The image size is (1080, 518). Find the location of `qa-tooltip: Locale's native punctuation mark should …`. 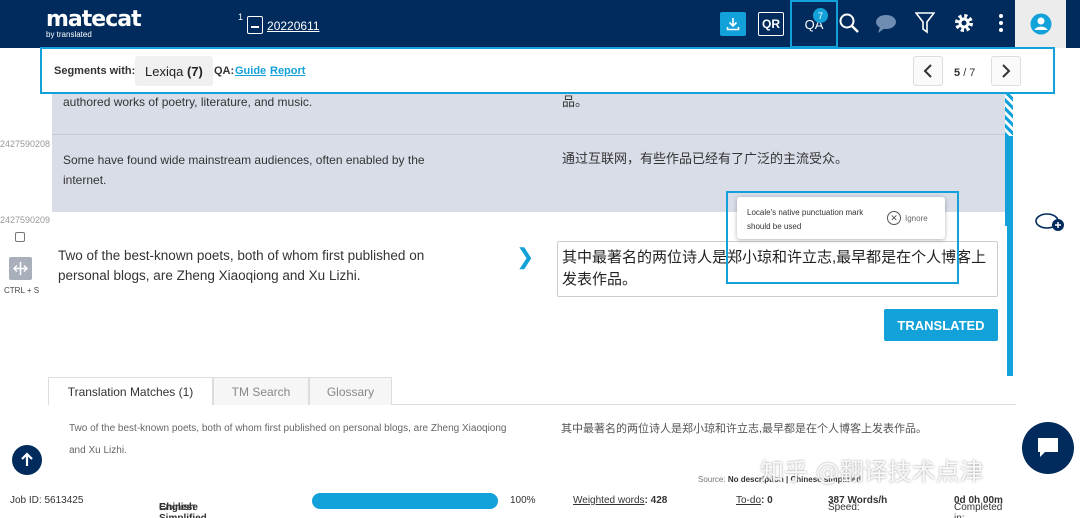

qa-tooltip: Locale's native punctuation mark should … is located at coordinates (841, 218).